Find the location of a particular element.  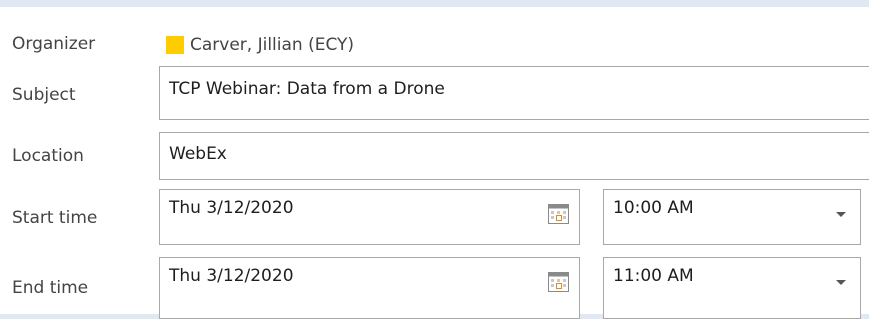

location-label: Location is located at coordinates (48, 156).